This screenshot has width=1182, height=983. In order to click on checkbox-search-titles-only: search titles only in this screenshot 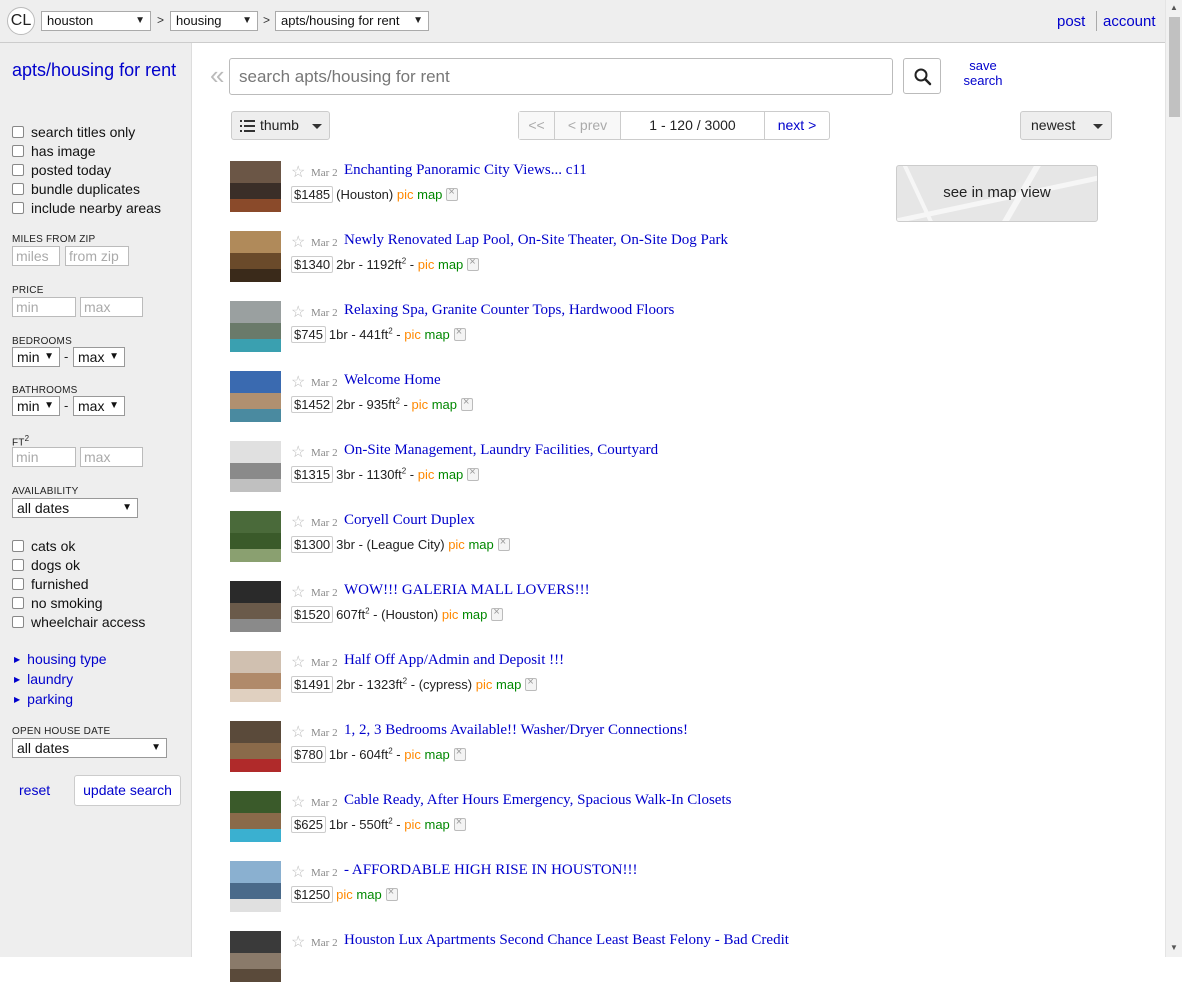, I will do `click(73, 132)`.